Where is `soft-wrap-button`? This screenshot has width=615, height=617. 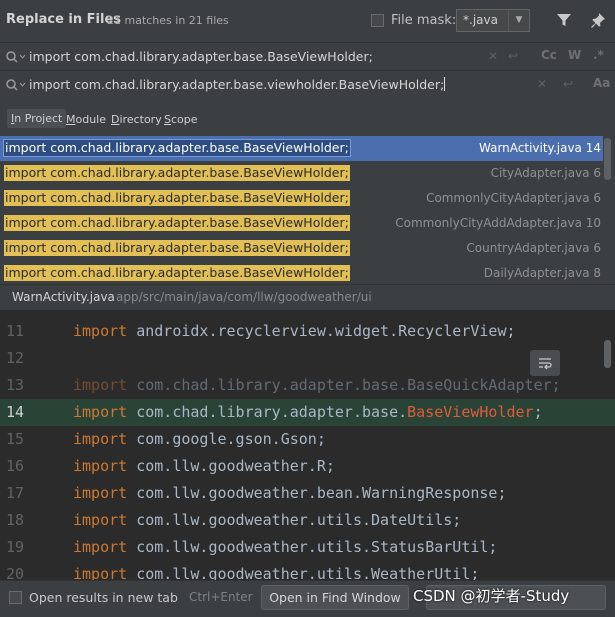 soft-wrap-button is located at coordinates (545, 363).